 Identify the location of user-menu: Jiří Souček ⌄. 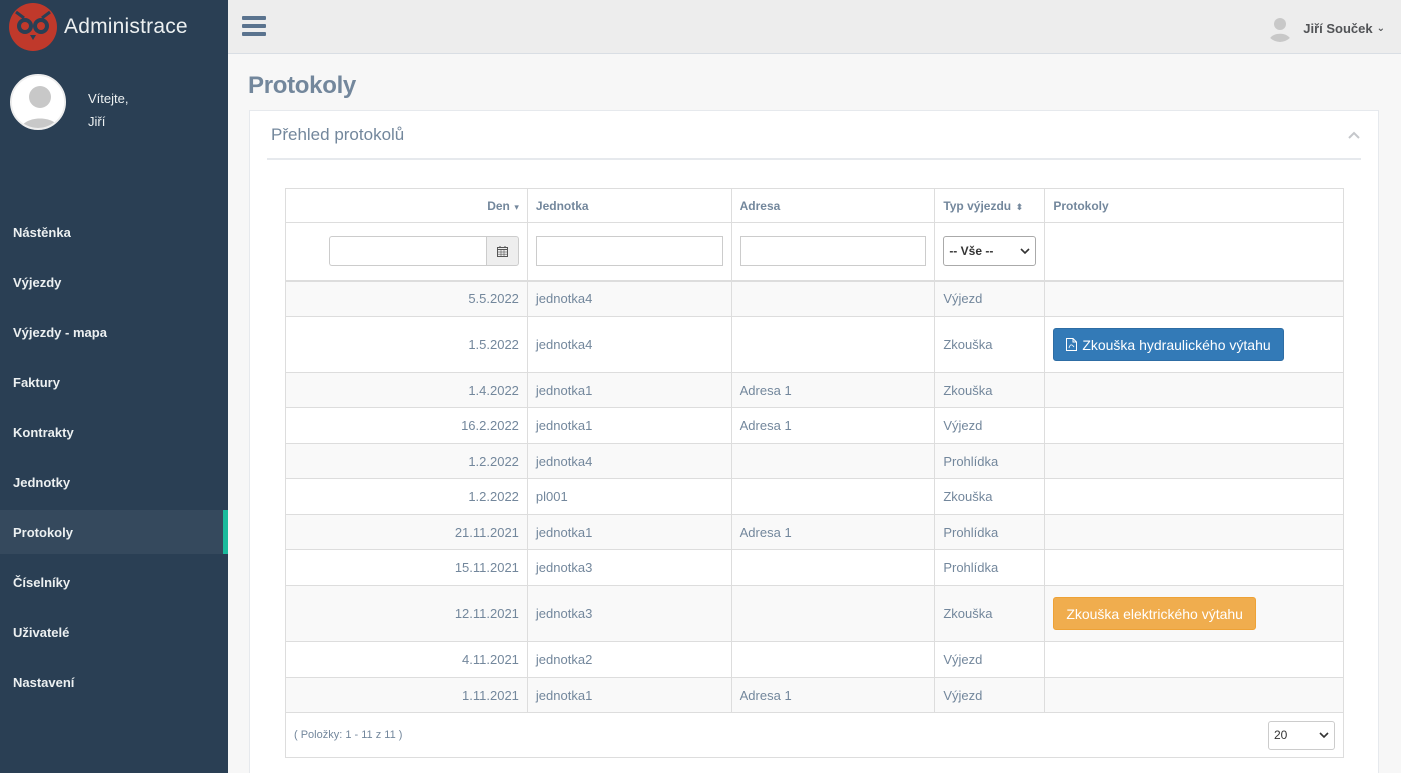
(1325, 28).